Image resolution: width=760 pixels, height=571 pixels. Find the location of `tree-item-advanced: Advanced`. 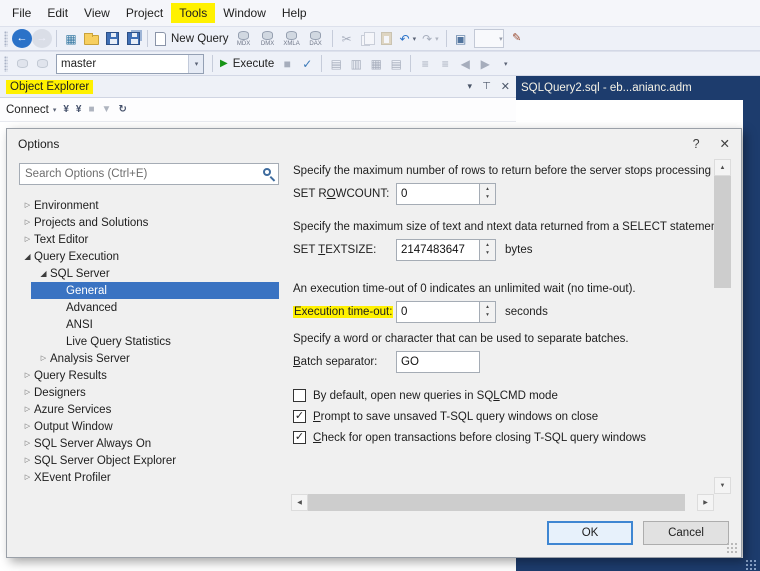

tree-item-advanced: Advanced is located at coordinates (149, 307).